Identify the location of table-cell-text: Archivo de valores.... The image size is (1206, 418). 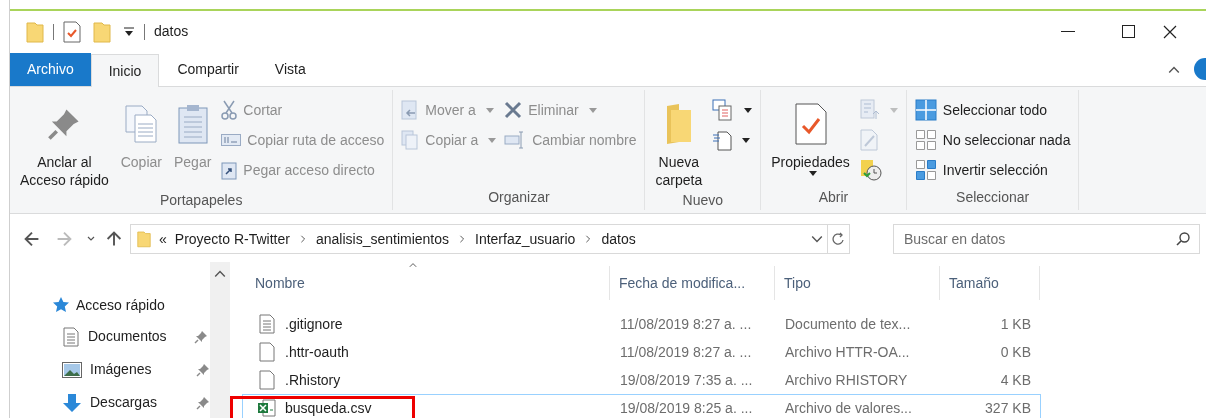
(848, 408).